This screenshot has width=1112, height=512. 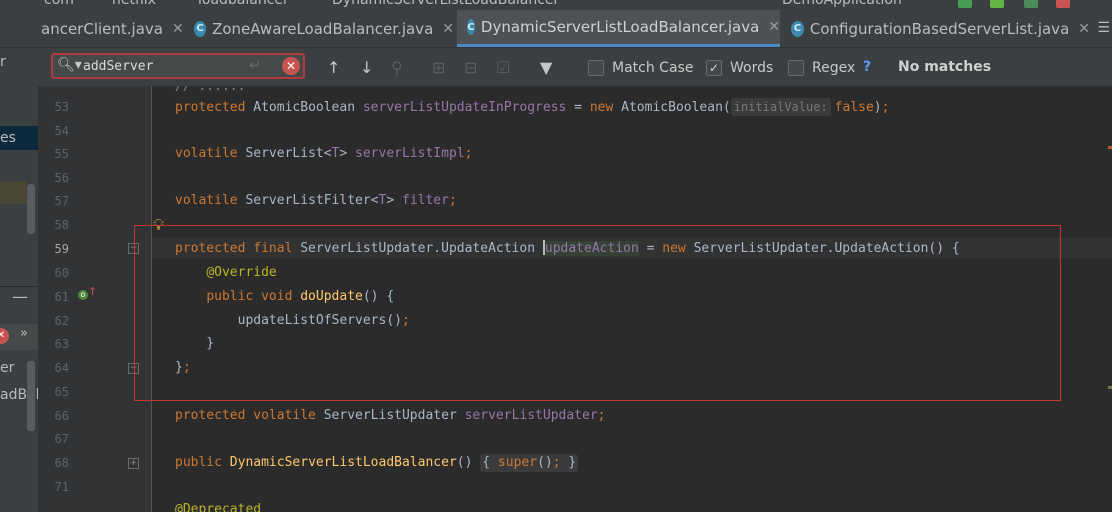 I want to click on search-status: No matches, so click(x=945, y=67).